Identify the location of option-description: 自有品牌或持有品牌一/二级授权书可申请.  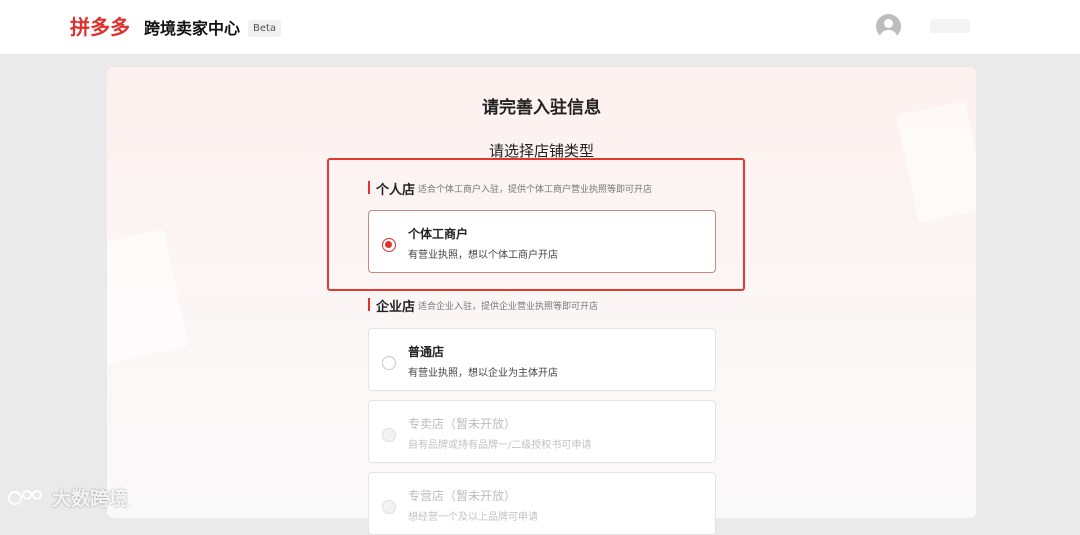
(500, 445).